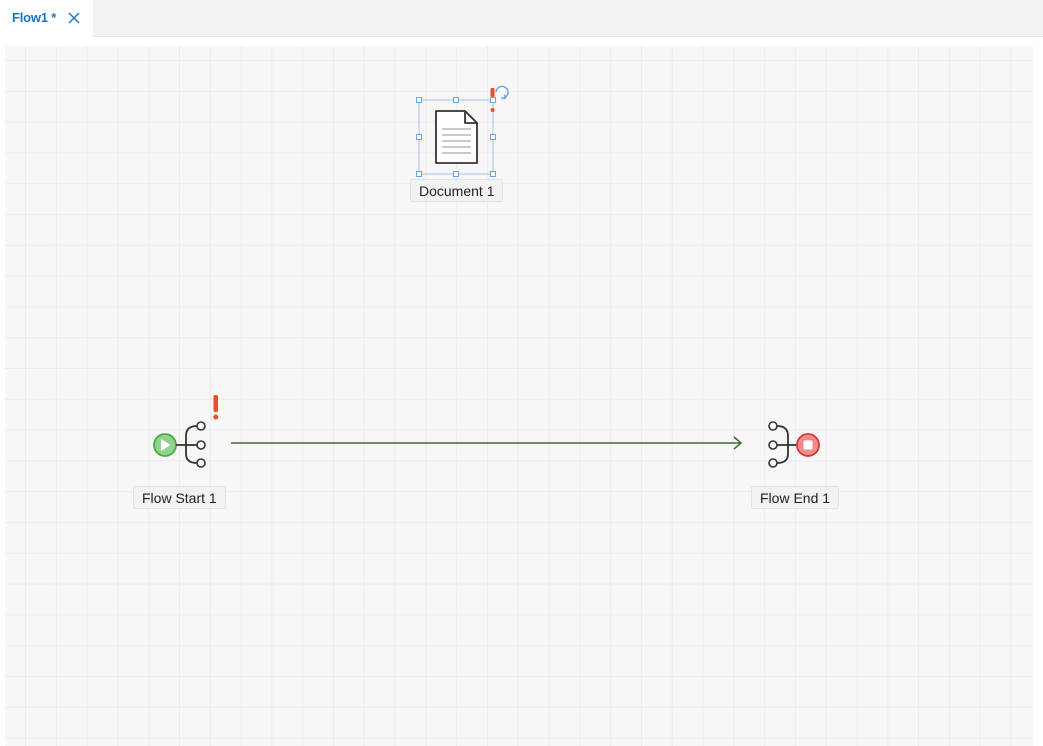 The image size is (1043, 746). Describe the element at coordinates (795, 497) in the screenshot. I see `flow-end-label: Flow End 1` at that location.